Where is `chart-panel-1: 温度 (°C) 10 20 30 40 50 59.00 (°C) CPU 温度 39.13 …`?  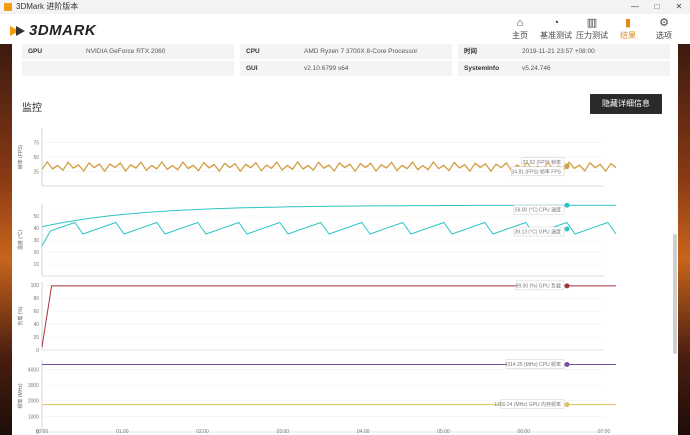 chart-panel-1: 温度 (°C) 10 20 30 40 50 59.00 (°C) CPU 温度 39.13 … is located at coordinates (317, 239).